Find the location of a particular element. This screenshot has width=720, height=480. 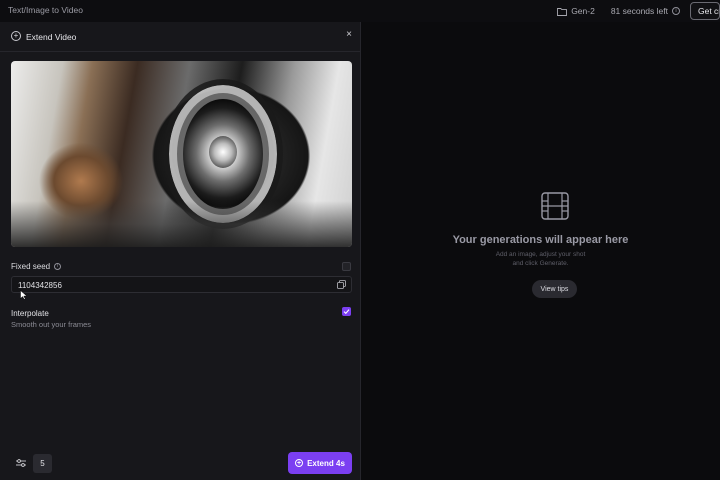

panel-header: + Extend Video × is located at coordinates (180, 37).